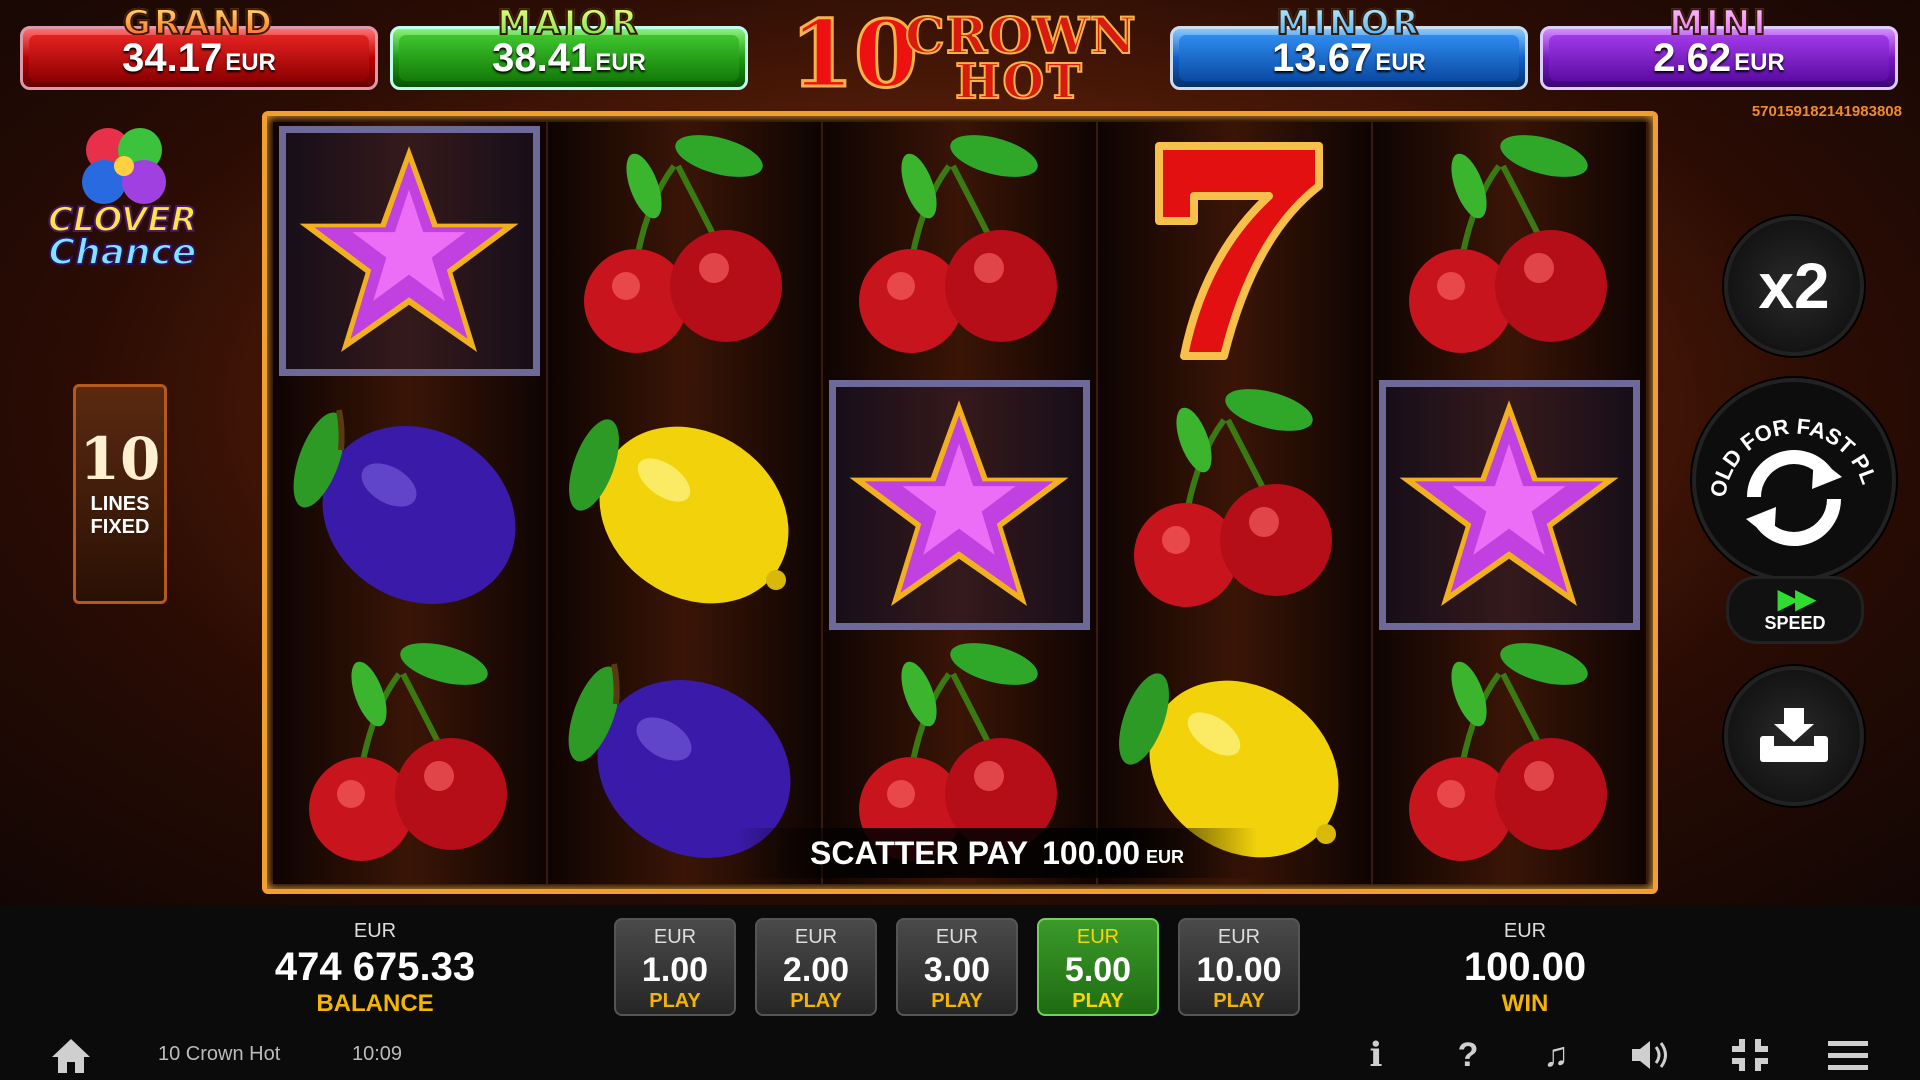 Image resolution: width=1920 pixels, height=1080 pixels. What do you see at coordinates (1091, 852) in the screenshot?
I see `scatter-value: 100.00` at bounding box center [1091, 852].